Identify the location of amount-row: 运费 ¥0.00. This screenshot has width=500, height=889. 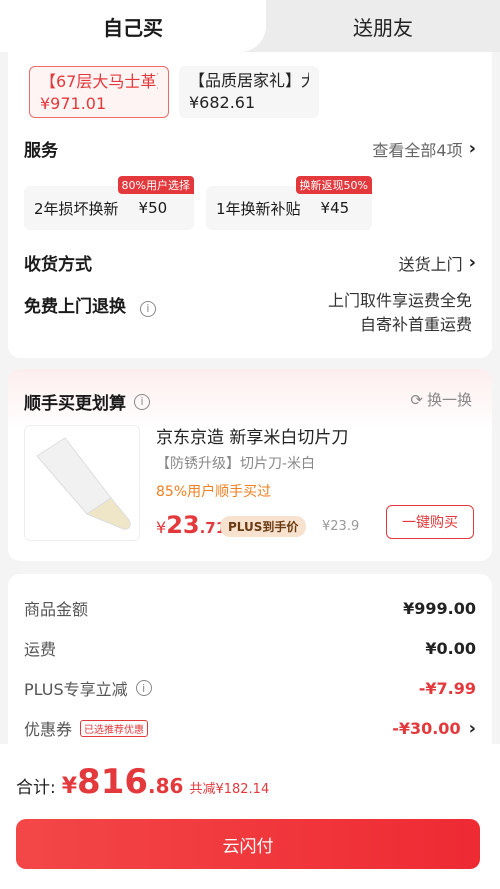
(250, 648).